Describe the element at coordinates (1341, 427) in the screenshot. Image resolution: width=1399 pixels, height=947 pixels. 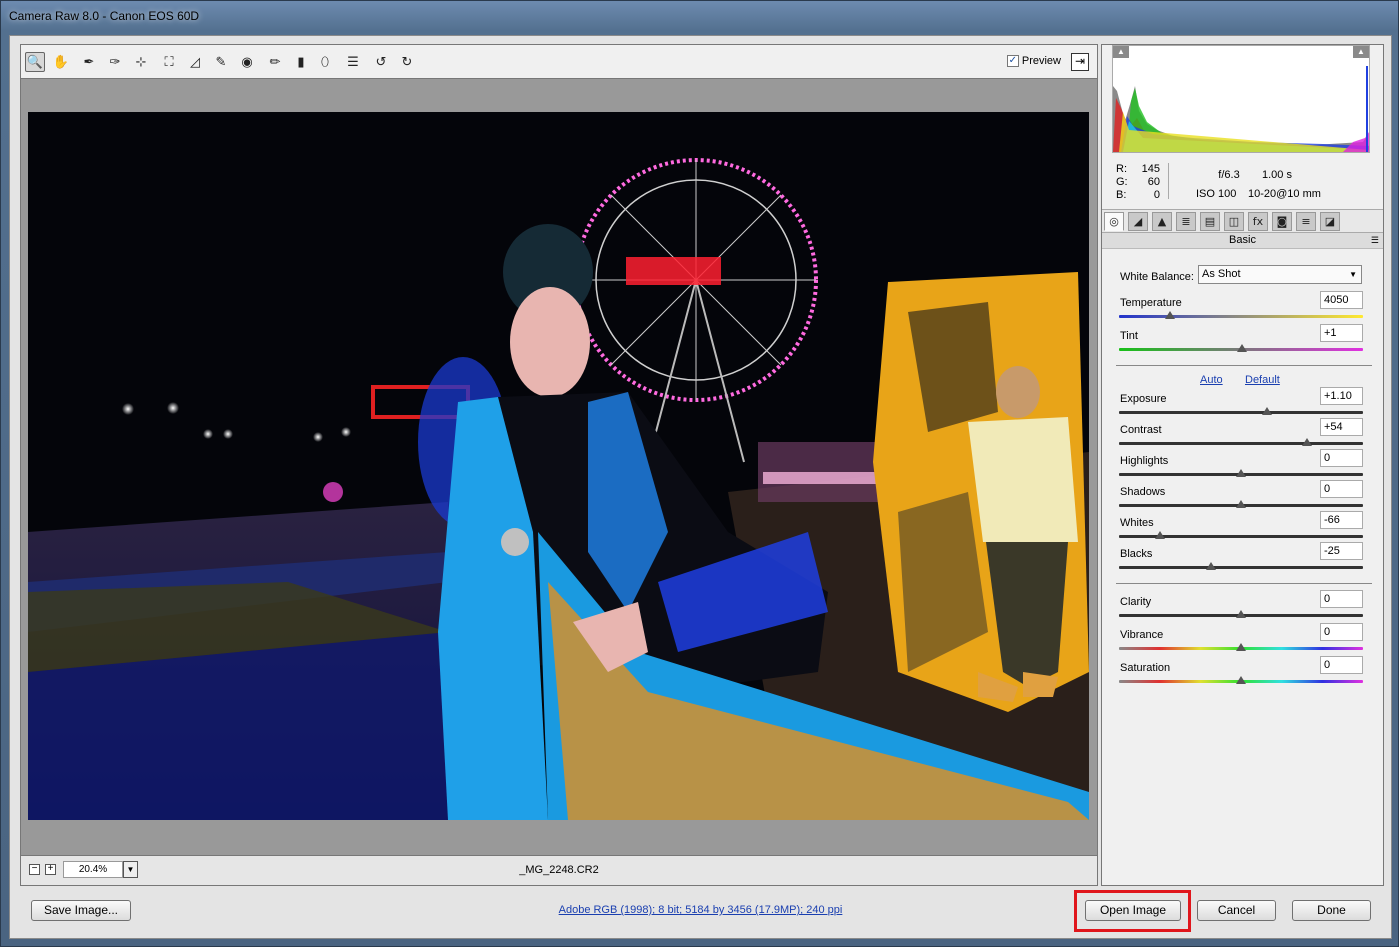
I see `contrast-value-field: +54` at that location.